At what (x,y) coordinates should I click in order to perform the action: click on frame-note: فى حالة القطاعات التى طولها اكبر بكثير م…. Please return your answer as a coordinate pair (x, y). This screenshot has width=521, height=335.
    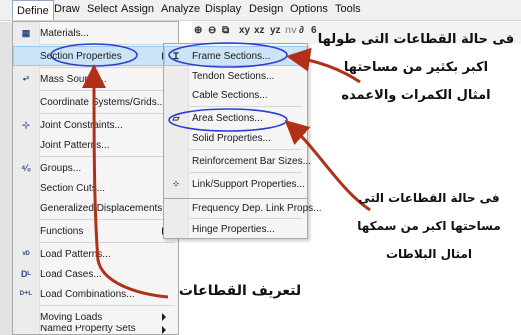
    Looking at the image, I should click on (416, 68).